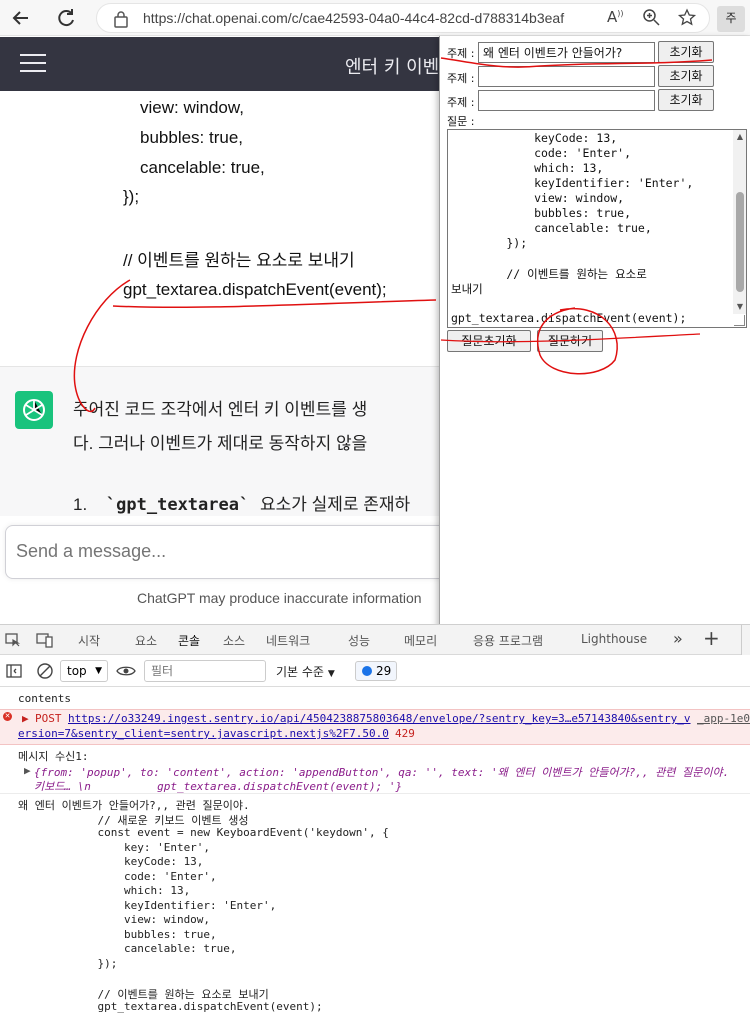 The image size is (750, 1015). Describe the element at coordinates (147, 905) in the screenshot. I see `console-text-line: keyIdentifier: 'Enter',` at that location.